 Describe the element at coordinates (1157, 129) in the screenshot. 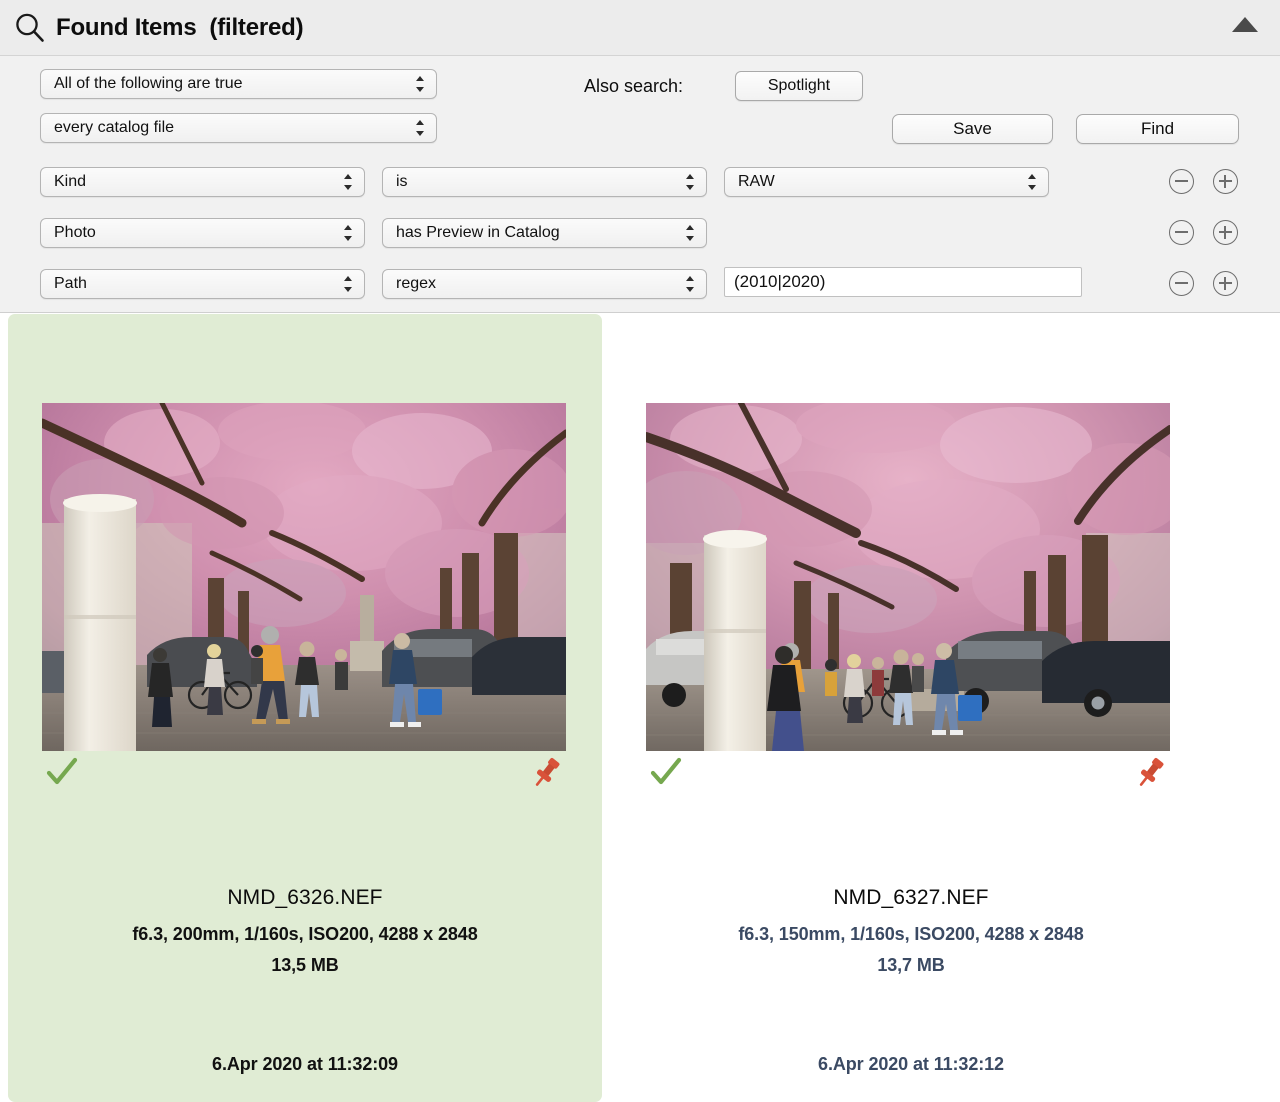

I see `find-button: Find` at that location.